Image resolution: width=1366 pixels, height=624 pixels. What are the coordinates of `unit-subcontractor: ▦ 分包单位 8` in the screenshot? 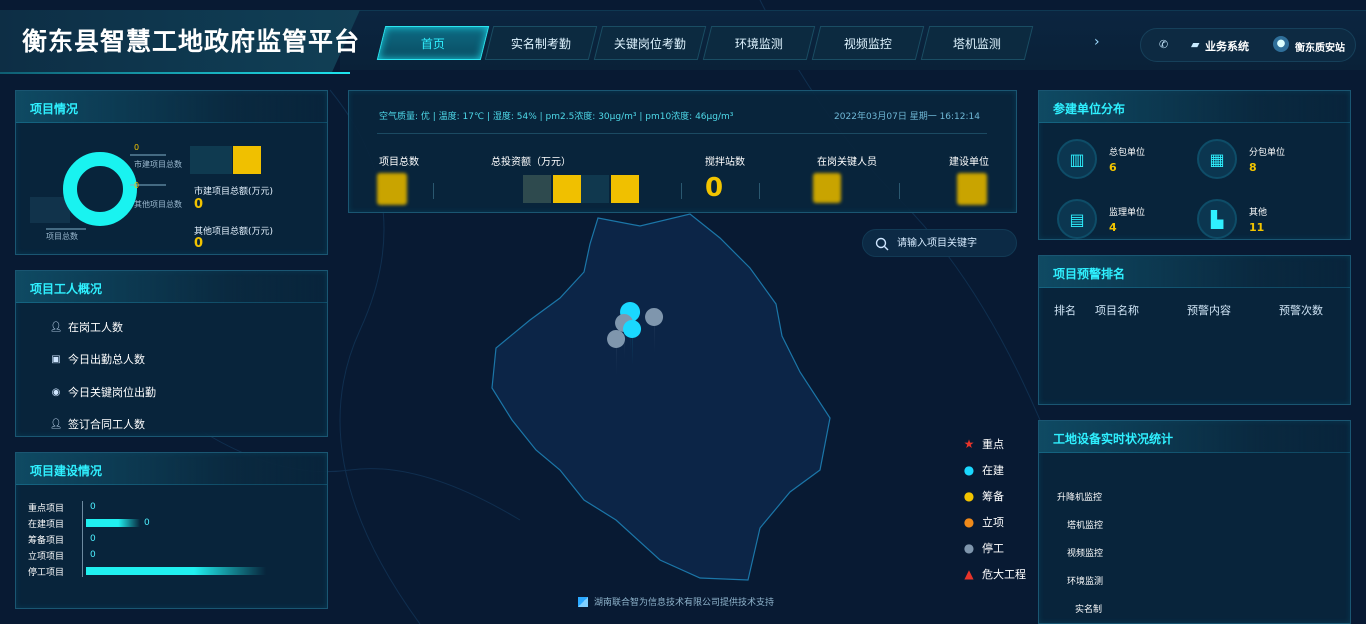 It's located at (1257, 161).